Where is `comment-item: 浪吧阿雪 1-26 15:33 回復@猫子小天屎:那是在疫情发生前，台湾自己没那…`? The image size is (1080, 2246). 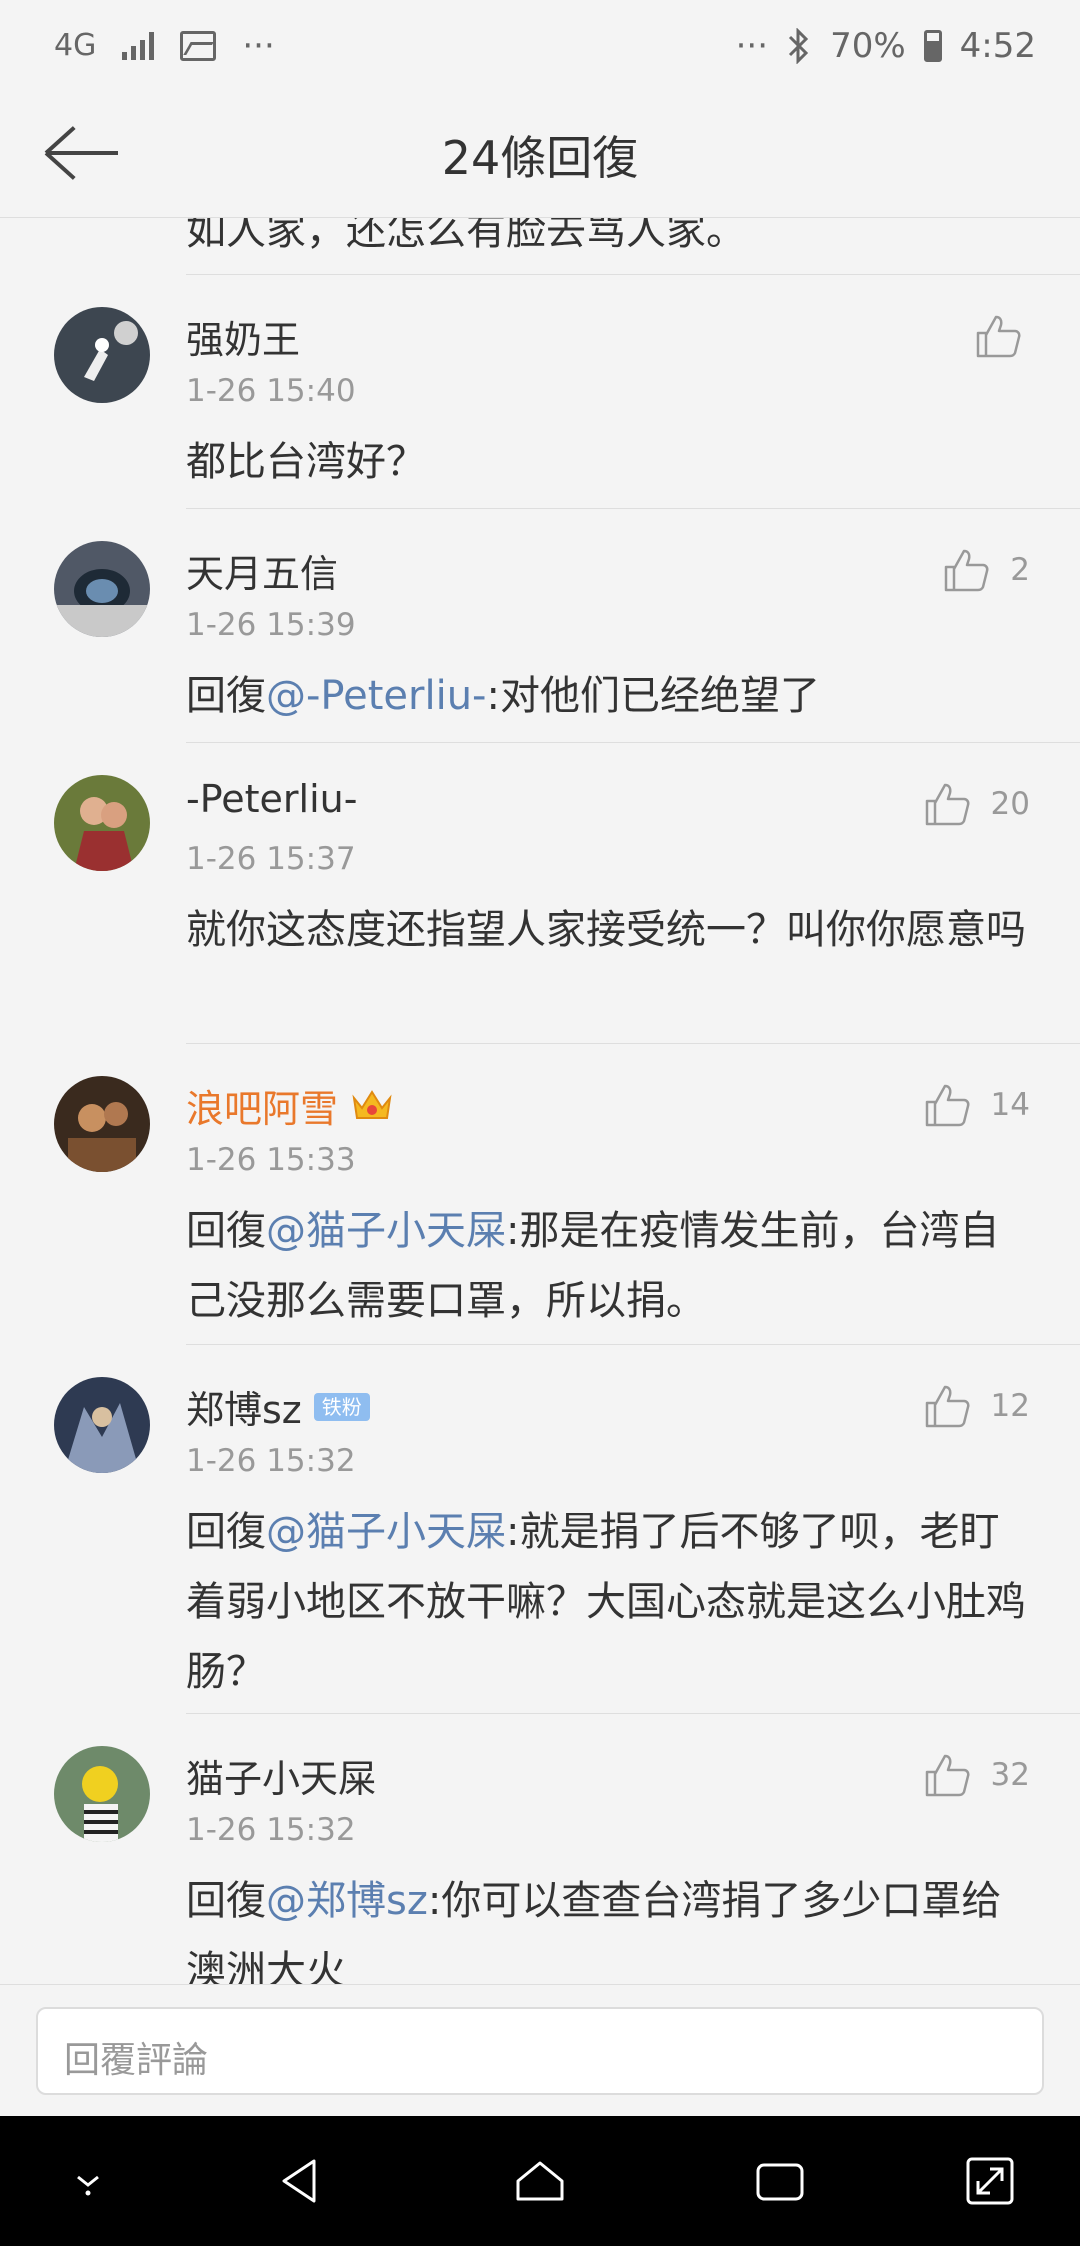
comment-item: 浪吧阿雪 1-26 15:33 回復@猫子小天屎:那是在疫情发生前，台湾自己没那… is located at coordinates (540, 1194).